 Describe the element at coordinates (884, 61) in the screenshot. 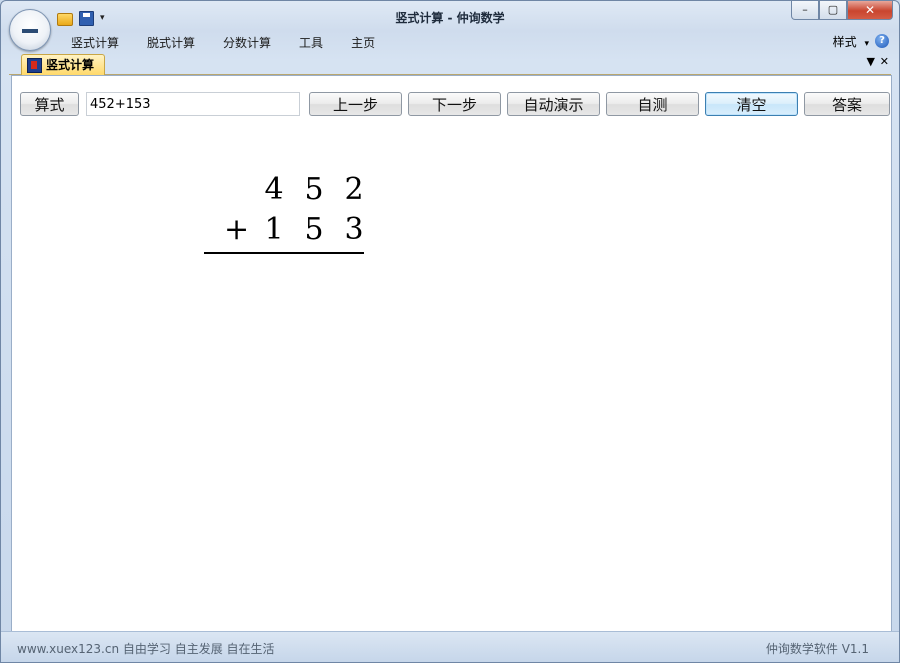

I see `tab-close-icon: ✕` at that location.